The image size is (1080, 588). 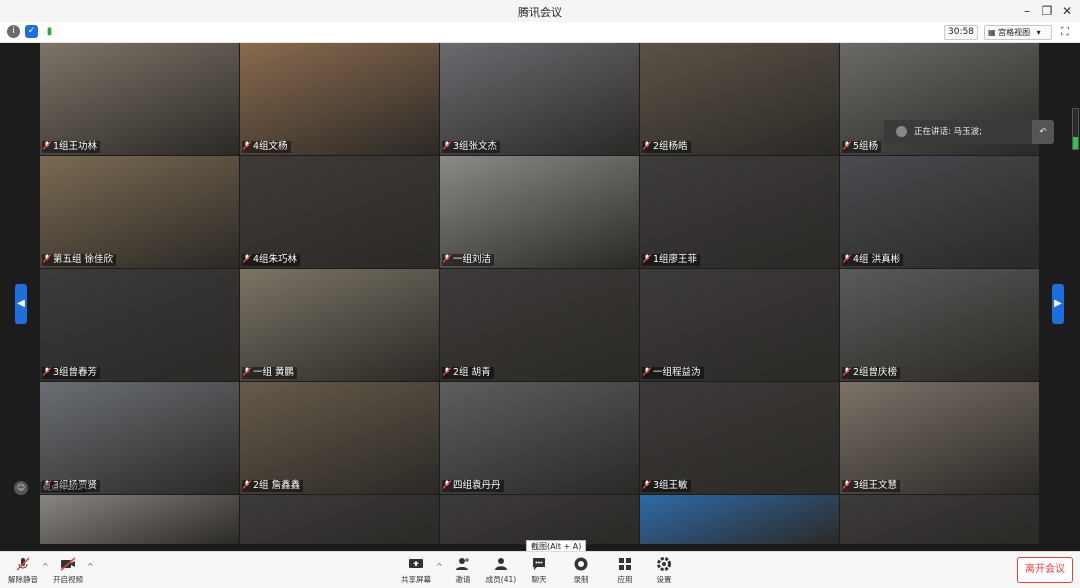 I want to click on participant-tile: 一组 黄鹏, so click(x=339, y=325).